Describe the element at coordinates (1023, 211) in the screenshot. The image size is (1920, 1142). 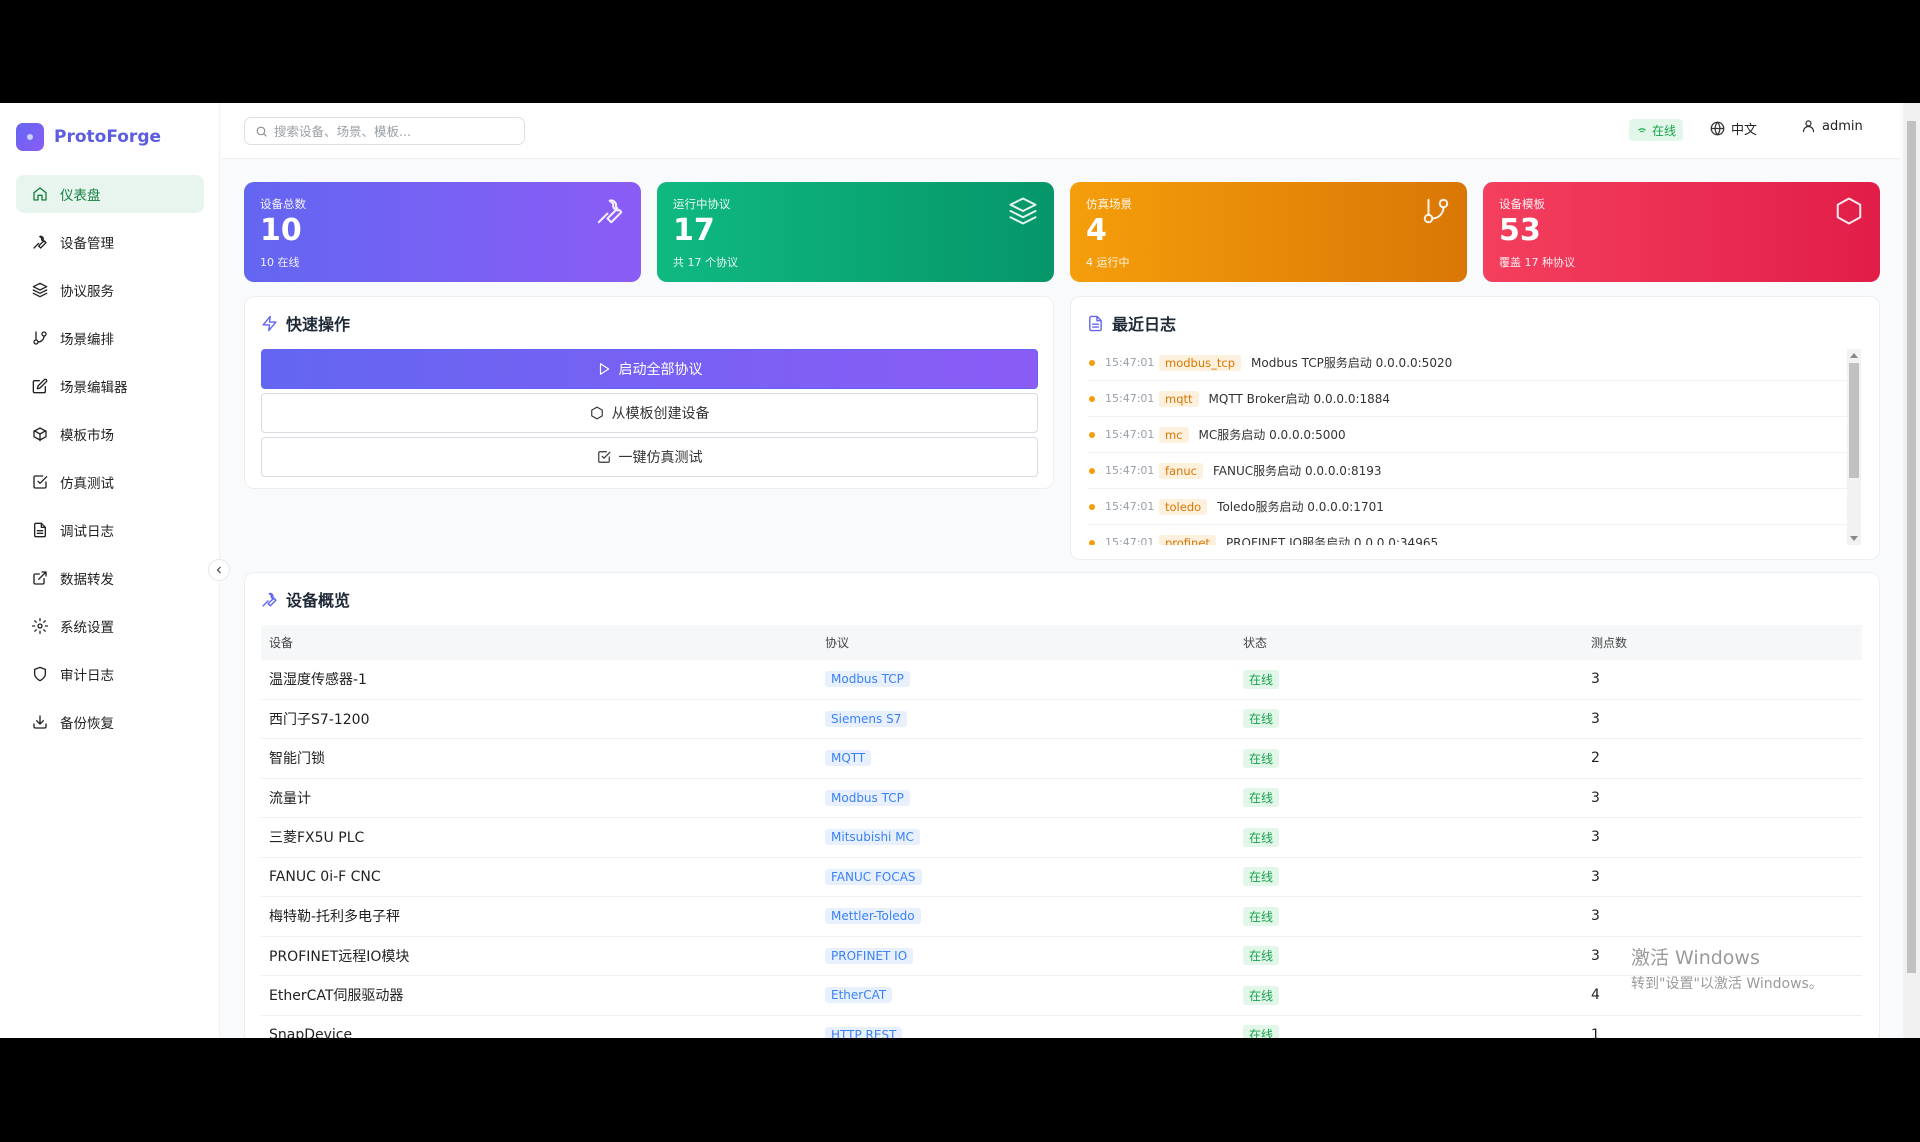
I see `layers-icon` at that location.